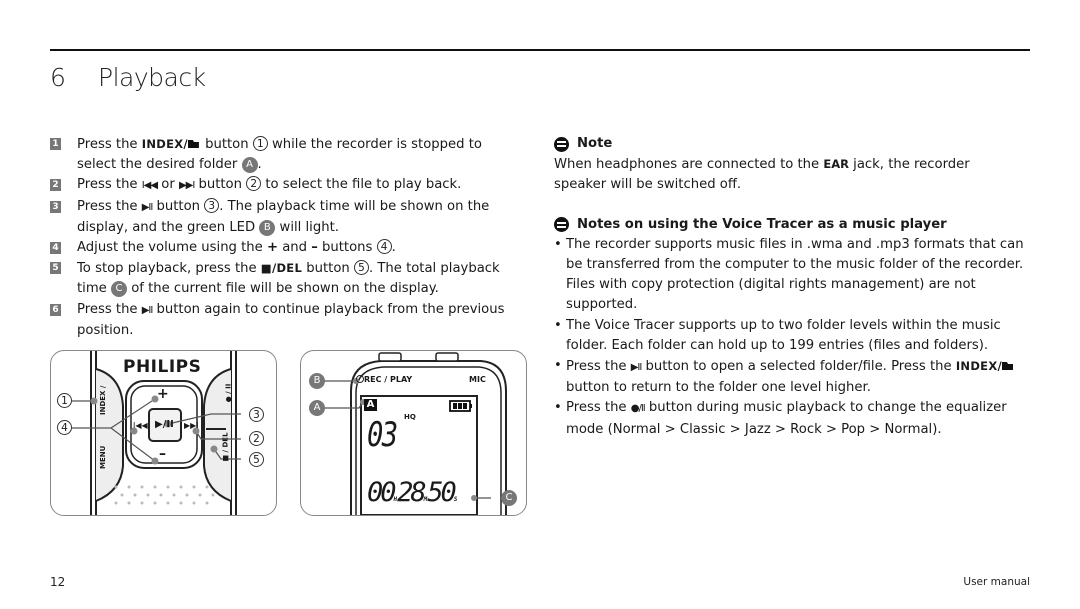 The height and width of the screenshot is (609, 1080). What do you see at coordinates (152, 77) in the screenshot?
I see `section-title: Playback` at bounding box center [152, 77].